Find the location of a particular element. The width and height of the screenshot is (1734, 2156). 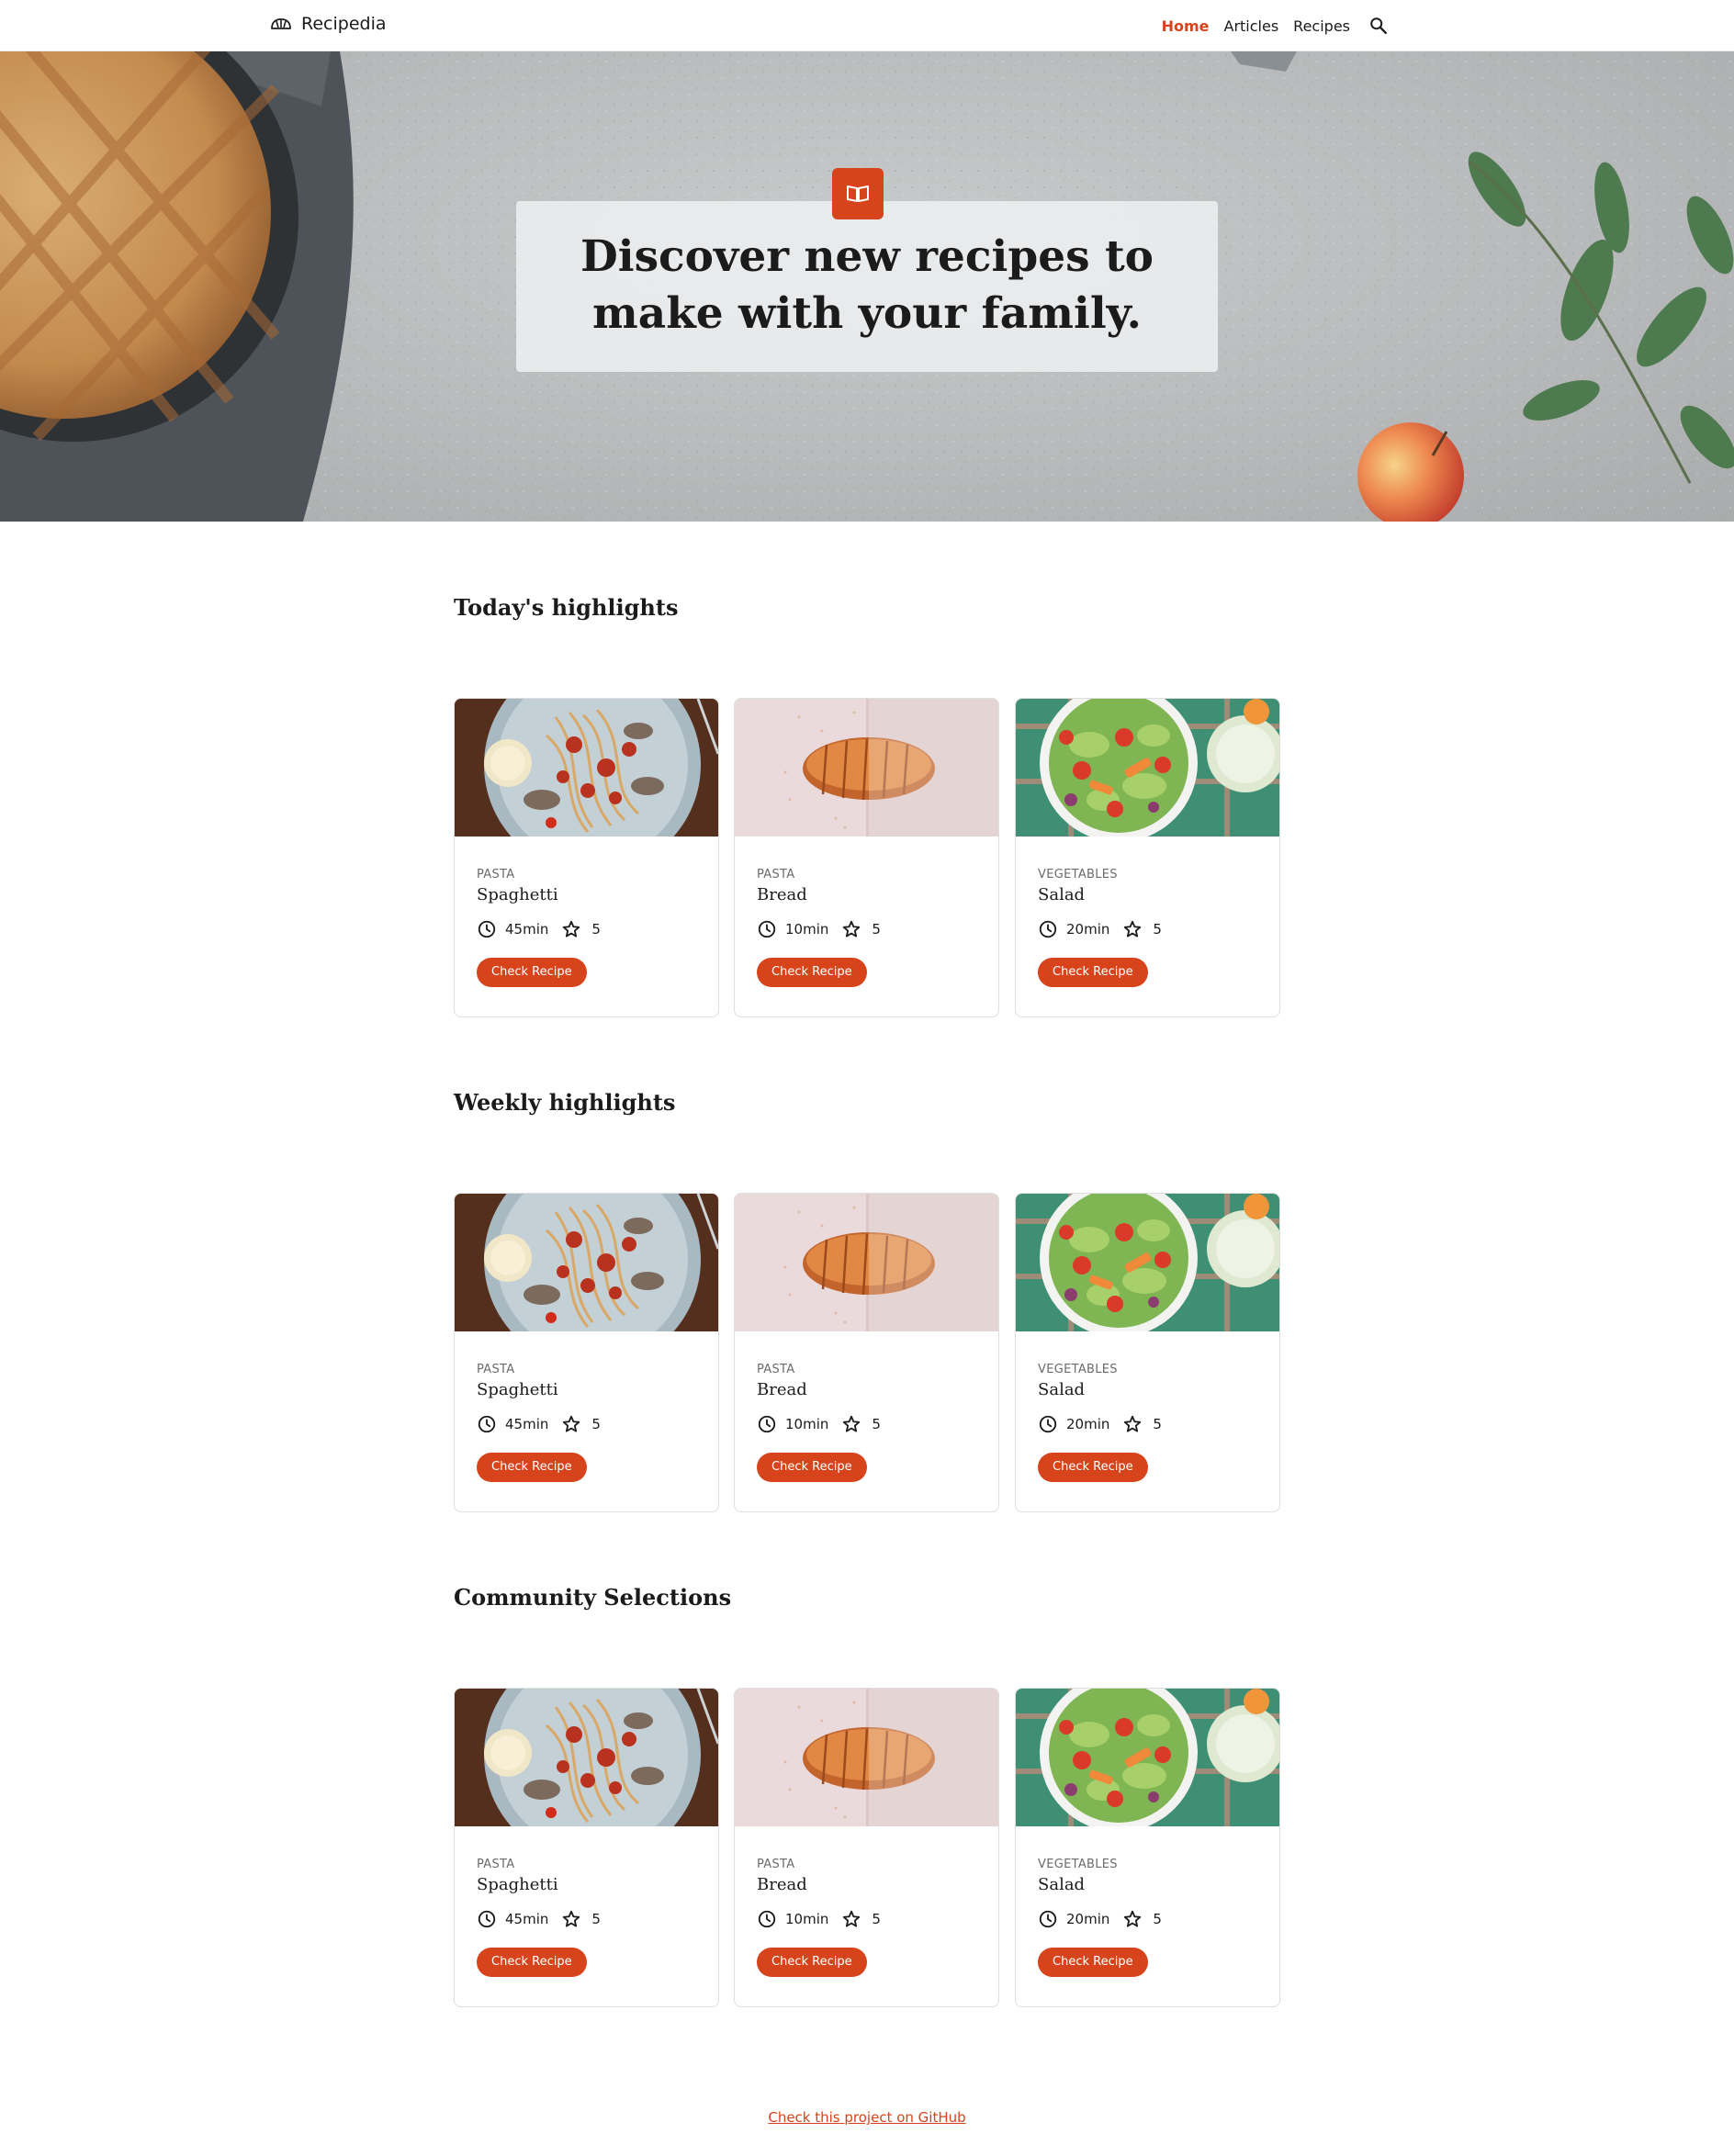

github-link: Check this project on GitHub is located at coordinates (867, 2117).